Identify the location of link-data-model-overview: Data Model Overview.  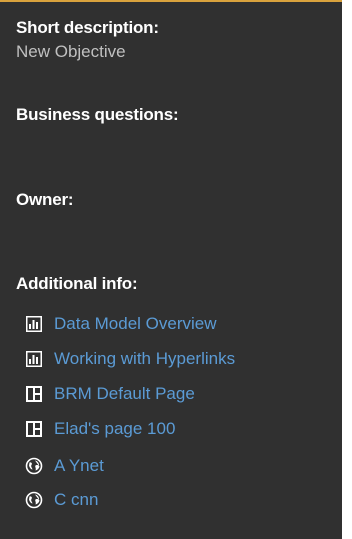
(120, 324).